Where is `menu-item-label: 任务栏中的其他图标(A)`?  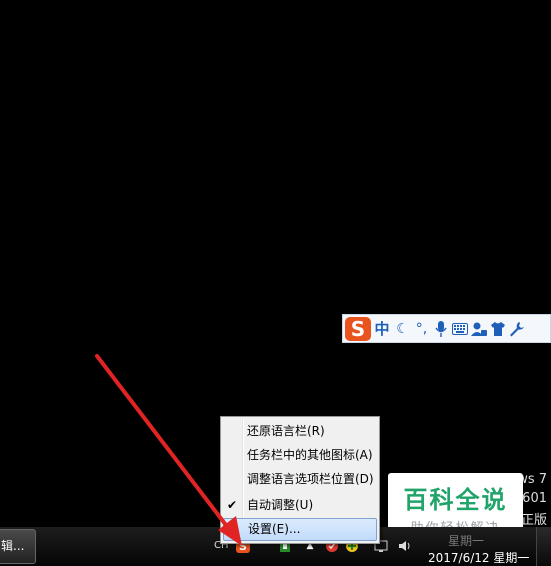
menu-item-label: 任务栏中的其他图标(A) is located at coordinates (310, 455).